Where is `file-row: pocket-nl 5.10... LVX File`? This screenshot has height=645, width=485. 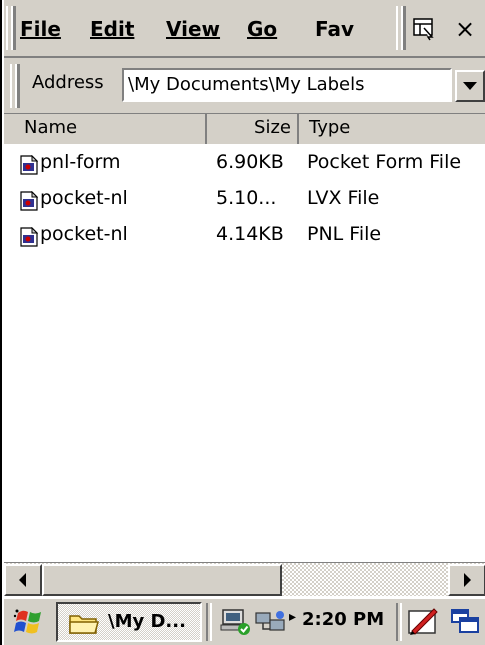
file-row: pocket-nl 5.10... LVX File is located at coordinates (244, 202).